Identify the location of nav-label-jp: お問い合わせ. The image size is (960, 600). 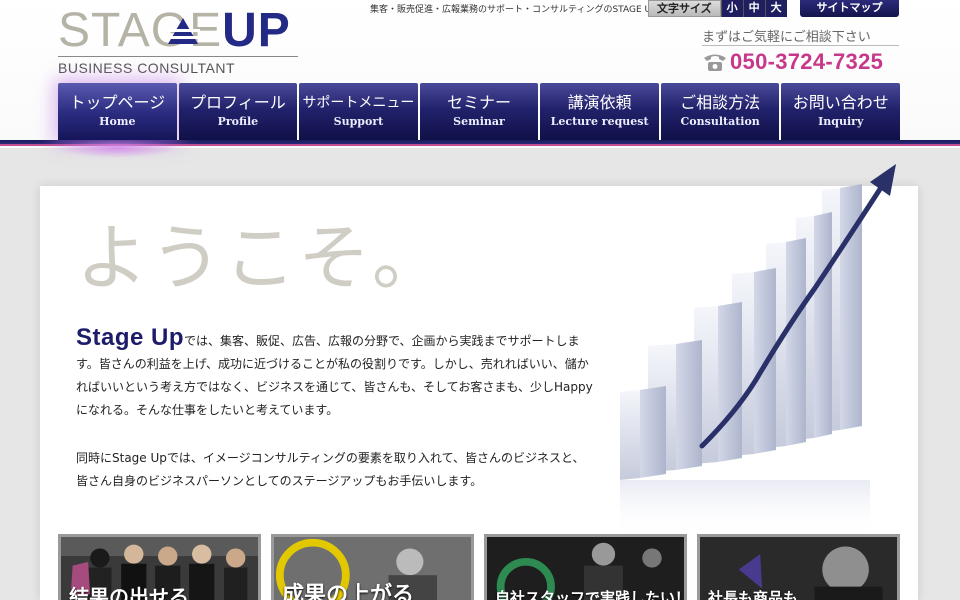
(840, 102).